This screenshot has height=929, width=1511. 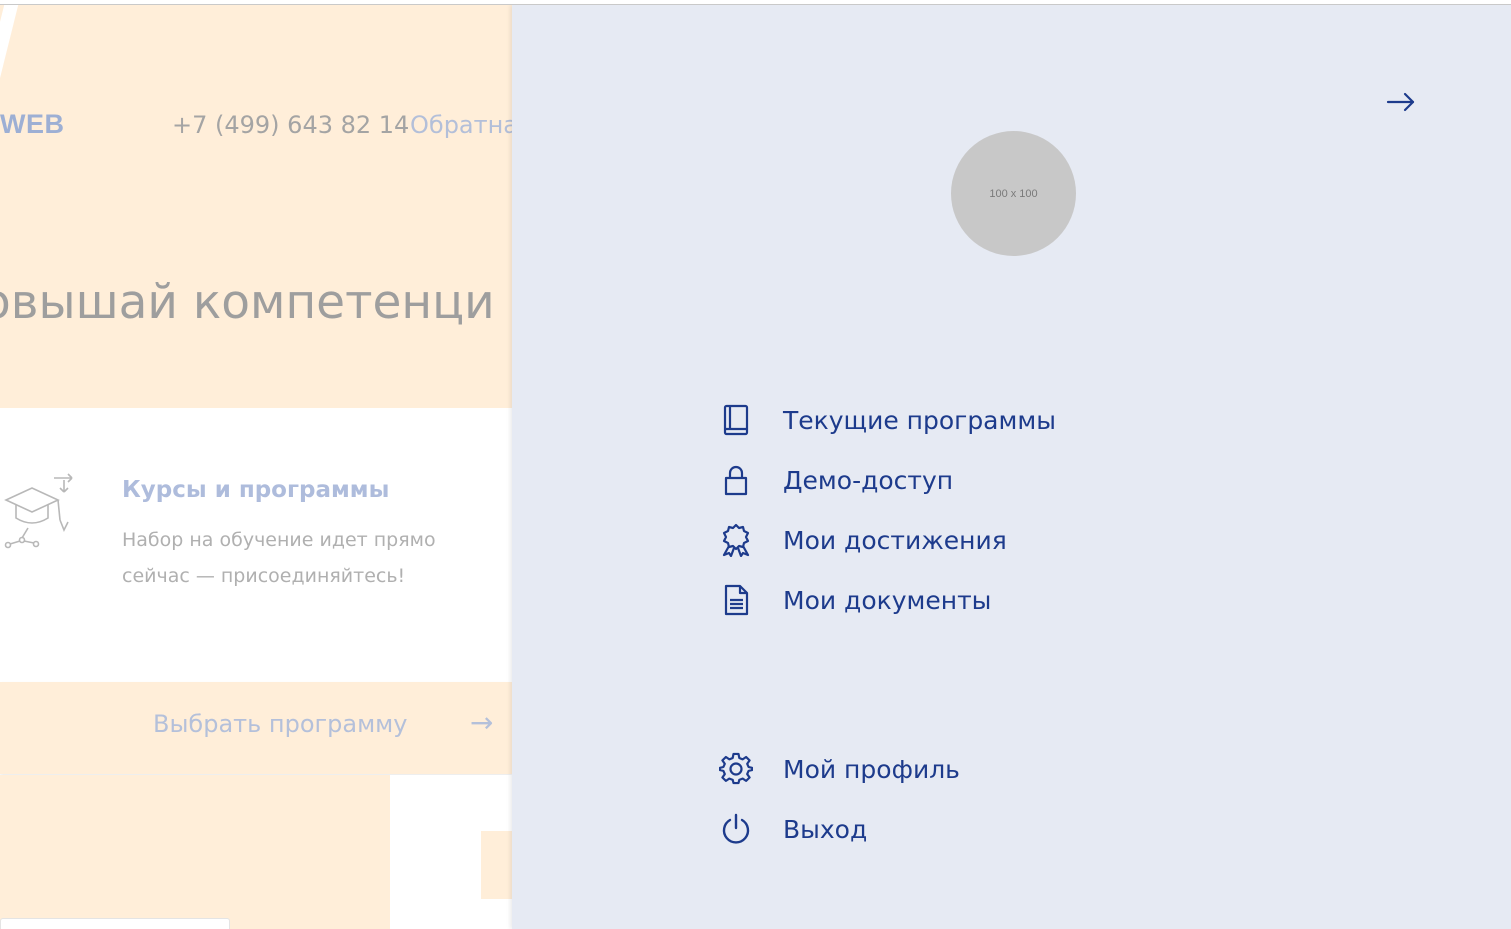 I want to click on menu-item-achievements: Мои достижения, so click(x=887, y=540).